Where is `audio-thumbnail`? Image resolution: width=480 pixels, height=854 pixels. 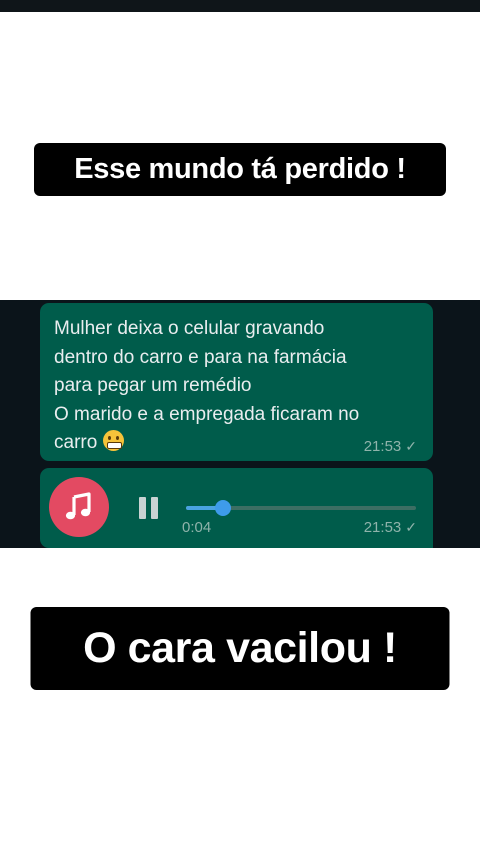
audio-thumbnail is located at coordinates (79, 507).